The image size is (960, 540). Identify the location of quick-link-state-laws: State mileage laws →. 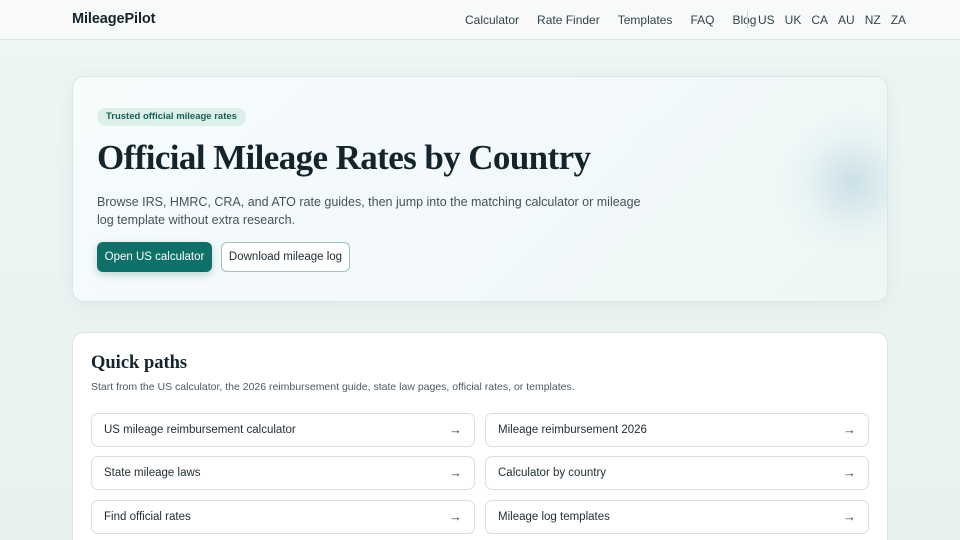
(283, 473).